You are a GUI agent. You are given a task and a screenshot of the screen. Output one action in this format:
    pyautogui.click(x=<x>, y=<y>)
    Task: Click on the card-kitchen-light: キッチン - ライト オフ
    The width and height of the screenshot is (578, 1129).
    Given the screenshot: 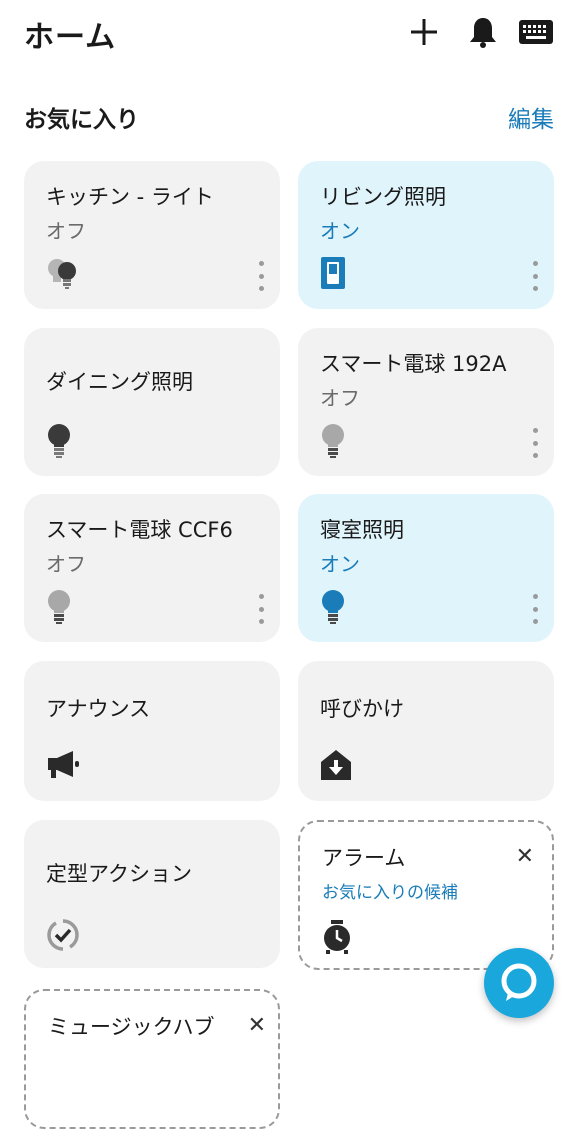 What is the action you would take?
    pyautogui.click(x=152, y=235)
    